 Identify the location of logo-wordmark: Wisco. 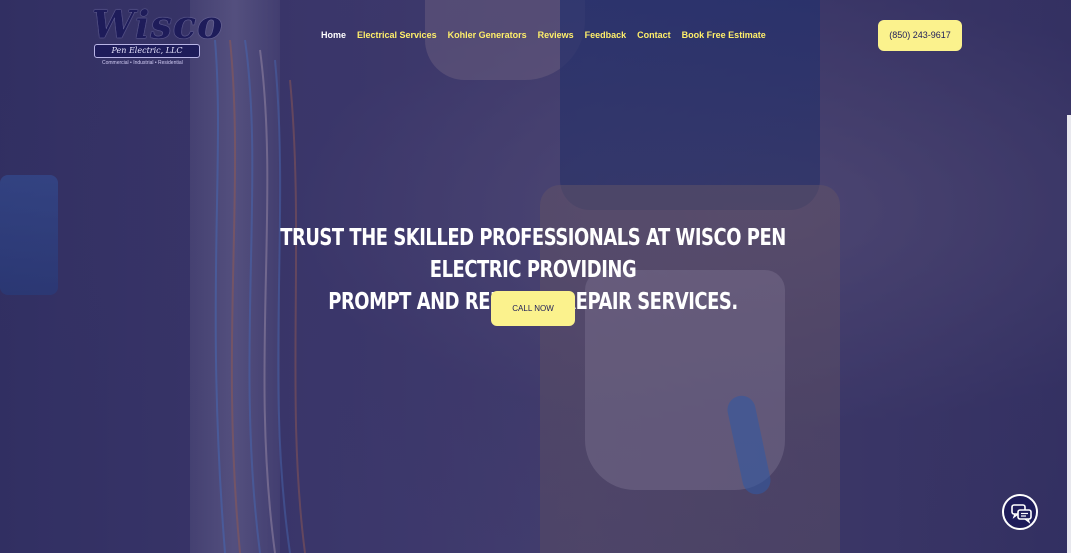
(158, 24).